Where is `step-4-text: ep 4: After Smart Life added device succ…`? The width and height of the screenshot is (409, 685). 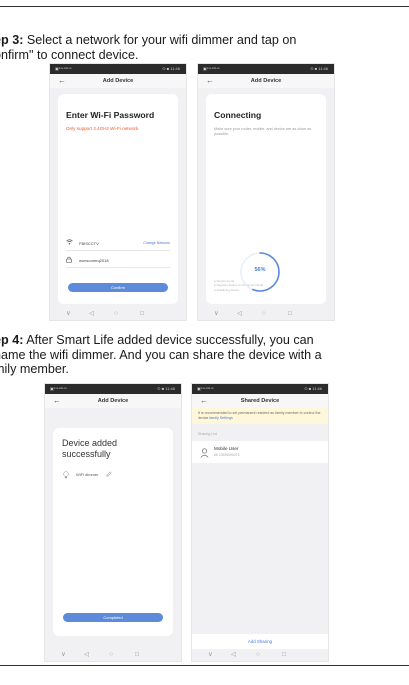
step-4-text: ep 4: After Smart Life added device succ… is located at coordinates (204, 355).